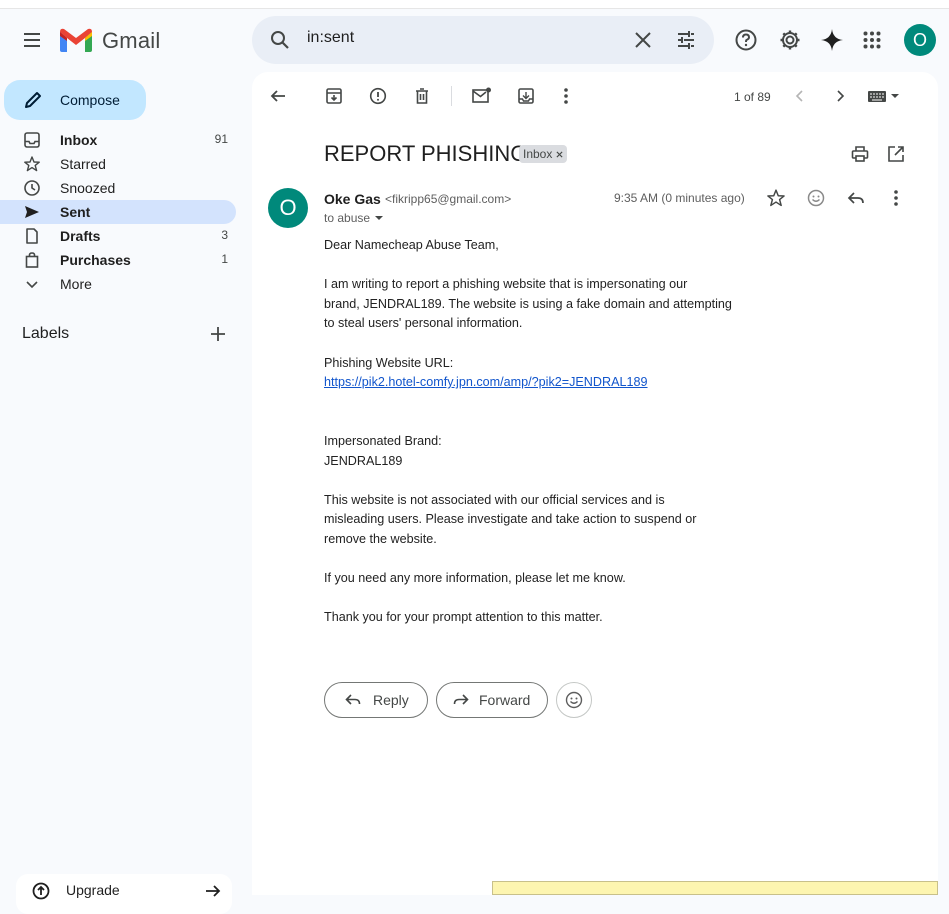 This screenshot has width=949, height=914. I want to click on body-paragraph: Impersonated Brand: JENDRAL189, so click(544, 451).